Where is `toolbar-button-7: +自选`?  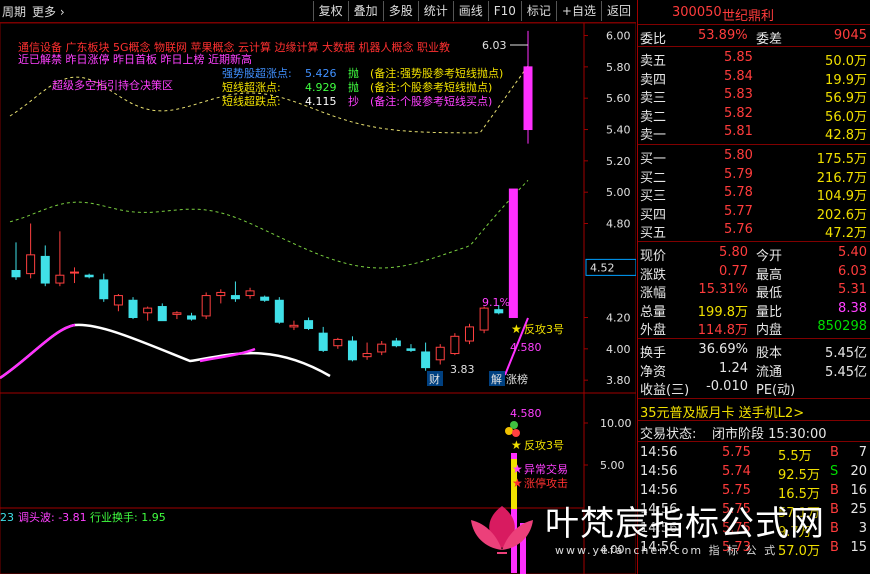
toolbar-button-7: +自选 is located at coordinates (578, 11).